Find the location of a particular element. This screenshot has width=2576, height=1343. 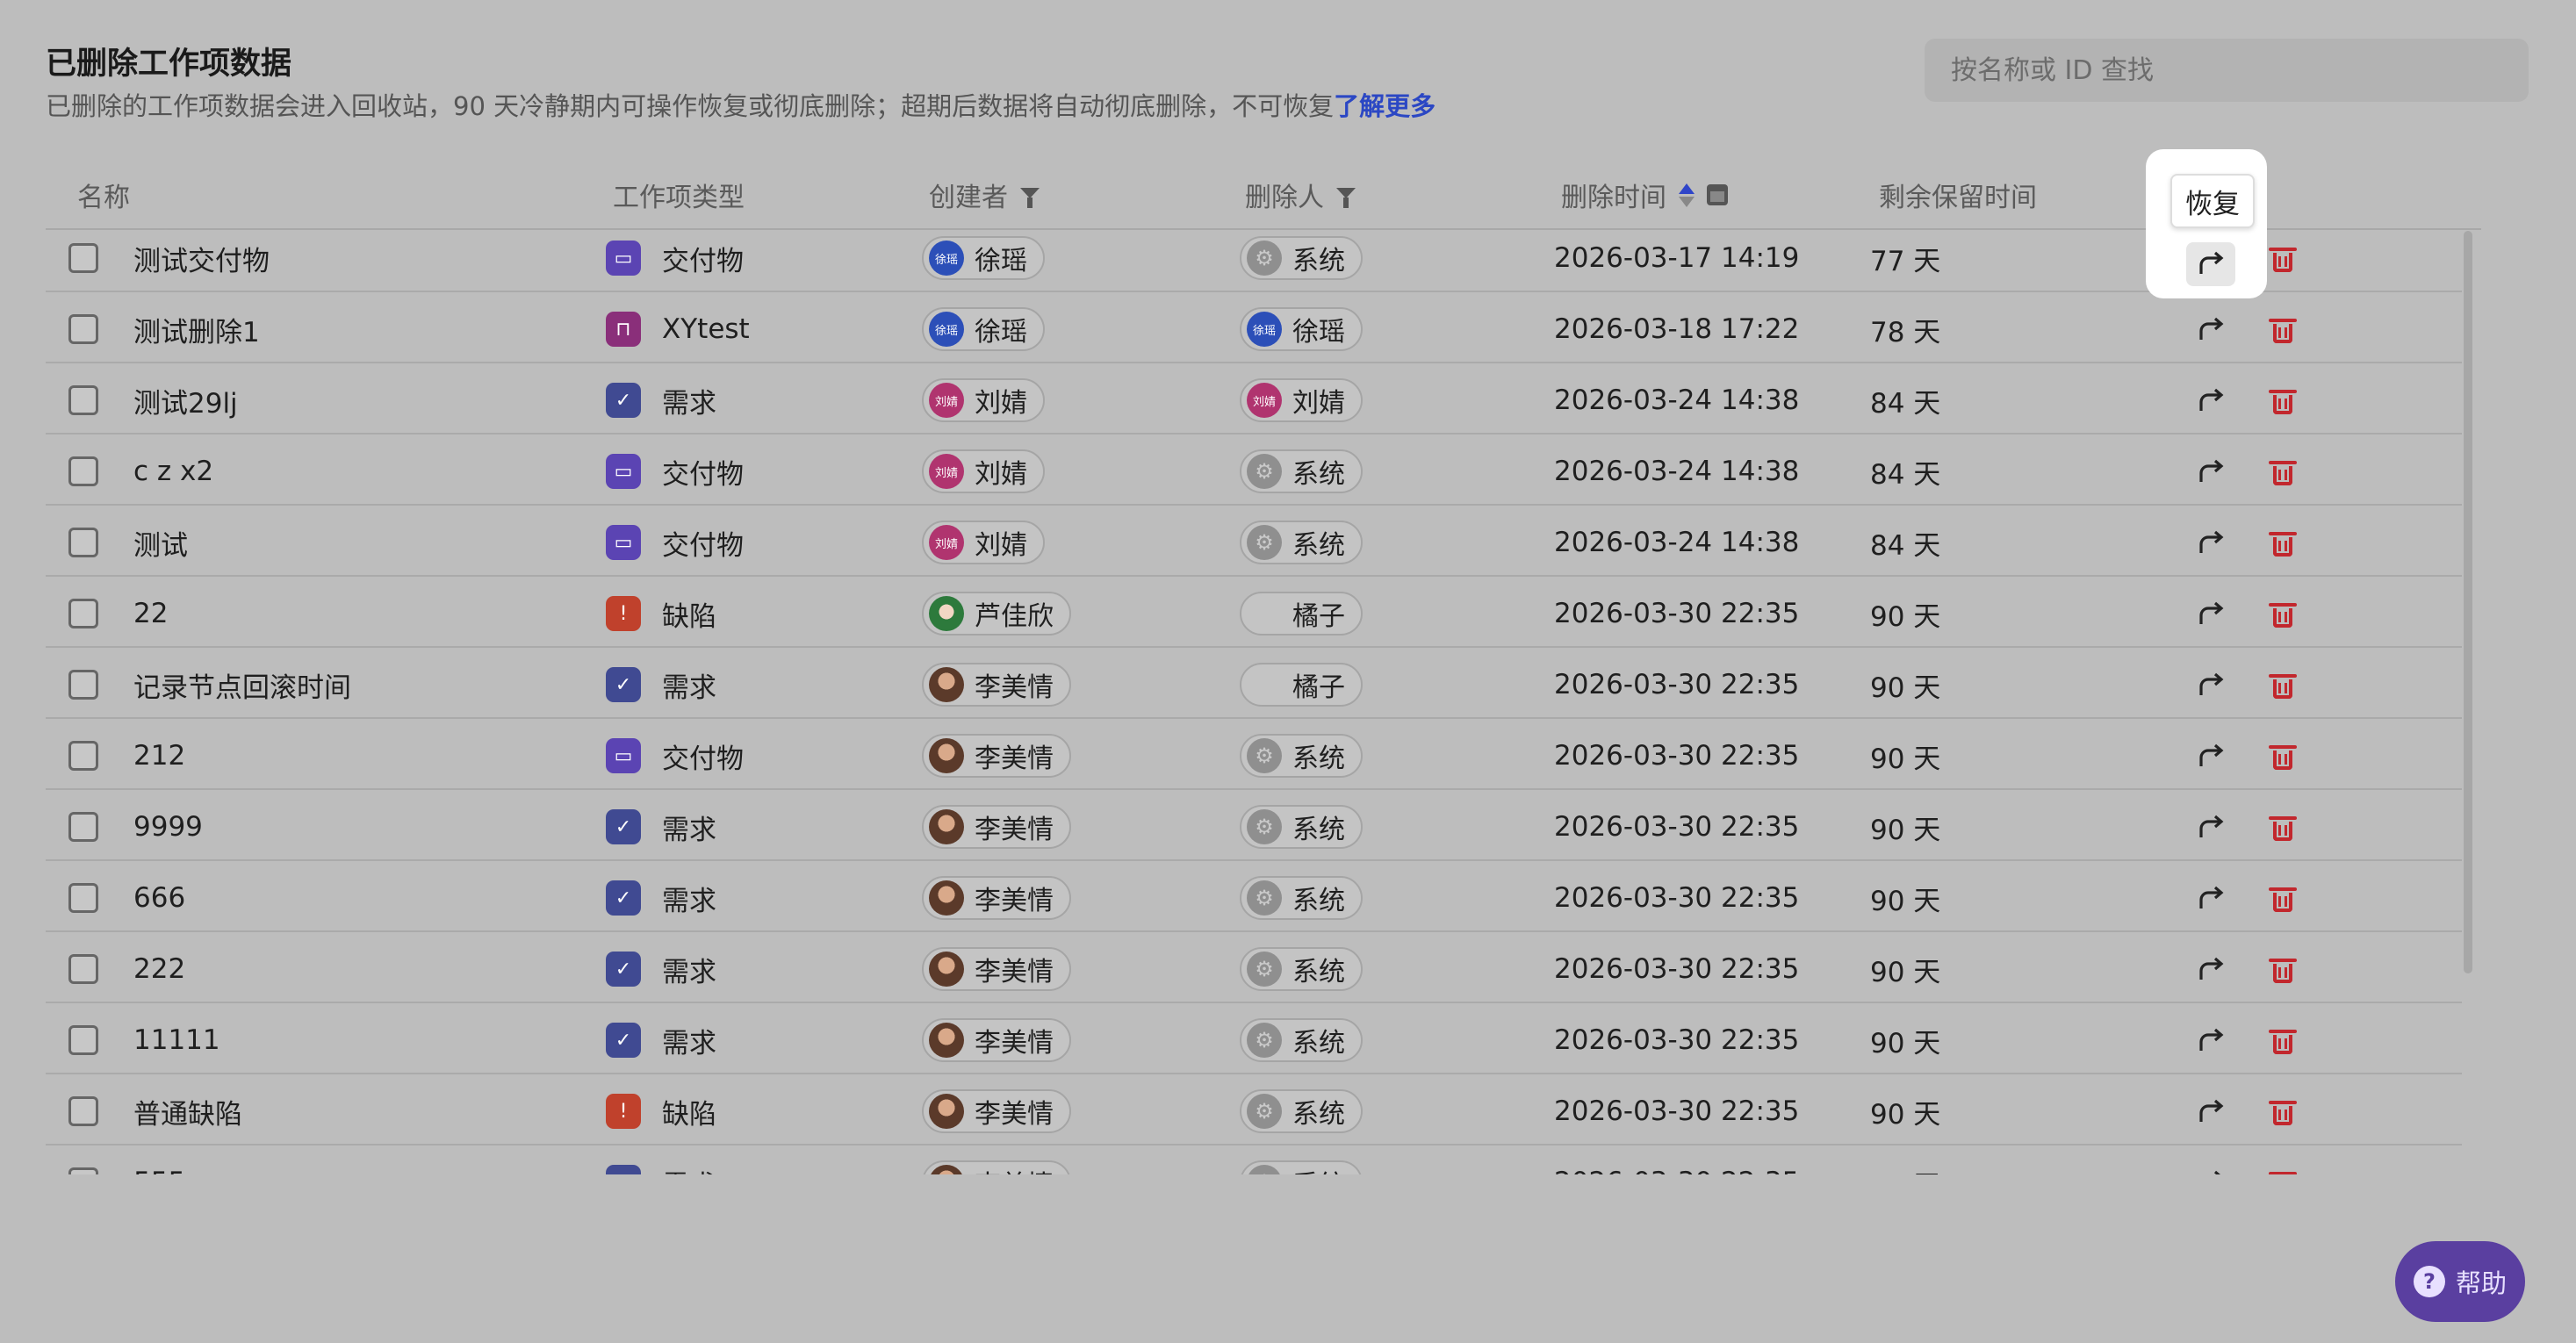

search-input is located at coordinates (2227, 70).